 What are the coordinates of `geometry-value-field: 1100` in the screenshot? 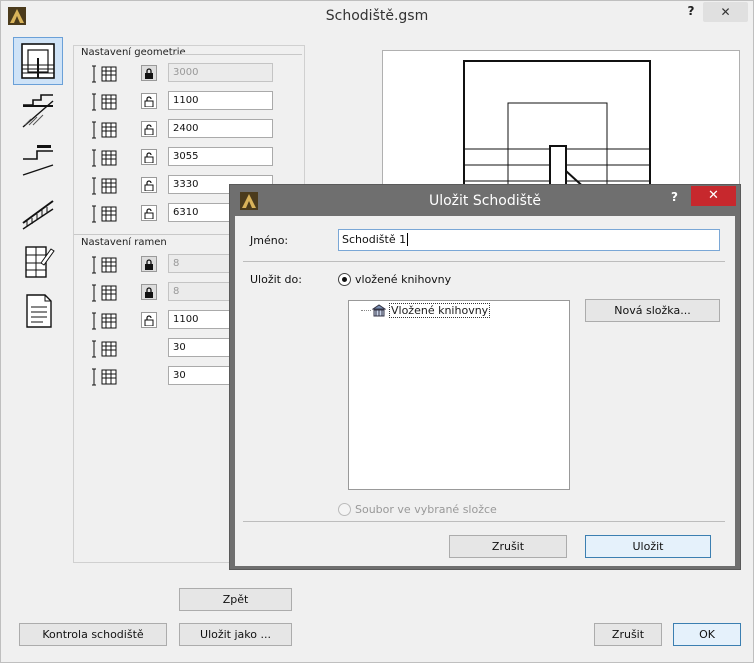 It's located at (220, 100).